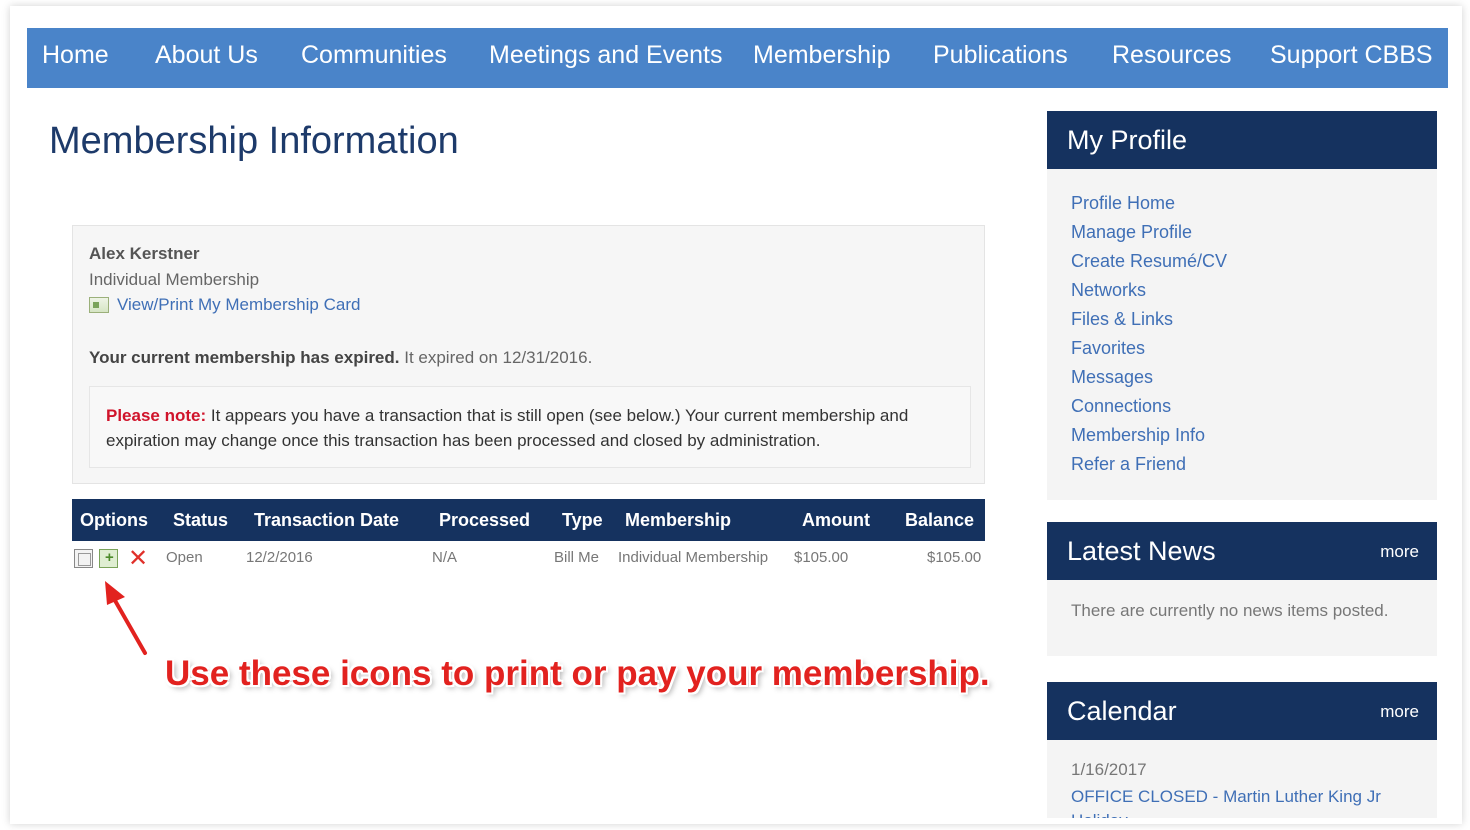  I want to click on member-name: Alex Kerstner, so click(144, 253).